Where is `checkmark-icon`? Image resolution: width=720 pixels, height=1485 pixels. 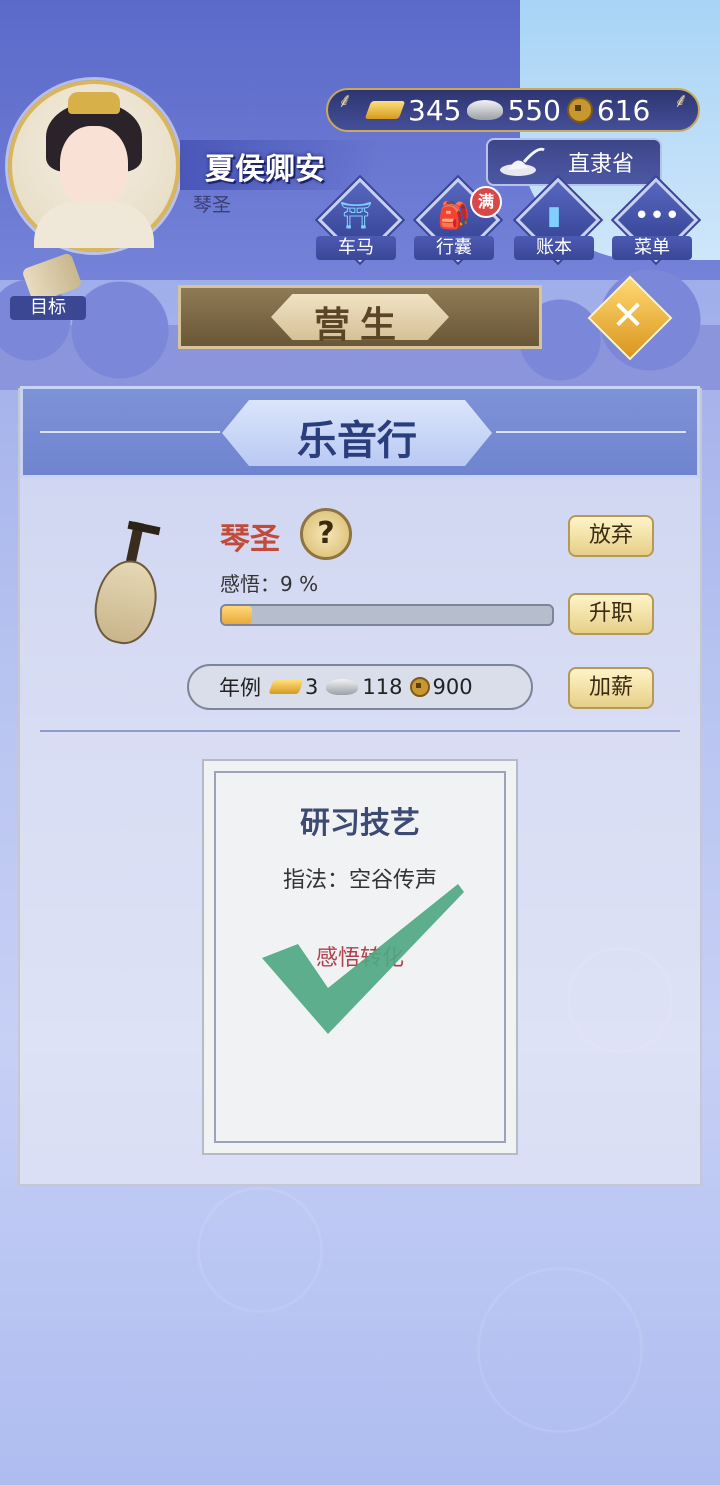 checkmark-icon is located at coordinates (363, 959).